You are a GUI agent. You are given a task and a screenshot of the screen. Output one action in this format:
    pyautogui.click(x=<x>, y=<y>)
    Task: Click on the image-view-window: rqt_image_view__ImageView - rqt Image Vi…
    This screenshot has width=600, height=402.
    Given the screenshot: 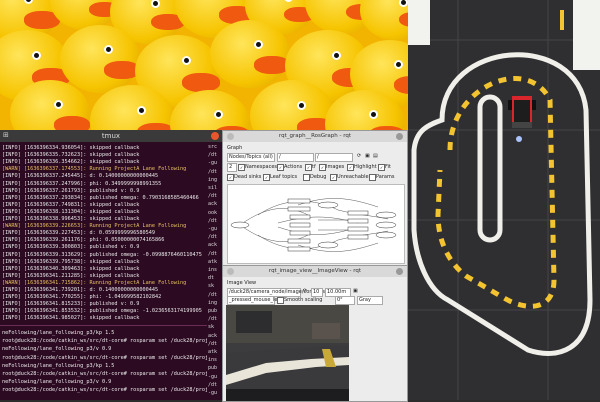 What is the action you would take?
    pyautogui.click(x=315, y=333)
    